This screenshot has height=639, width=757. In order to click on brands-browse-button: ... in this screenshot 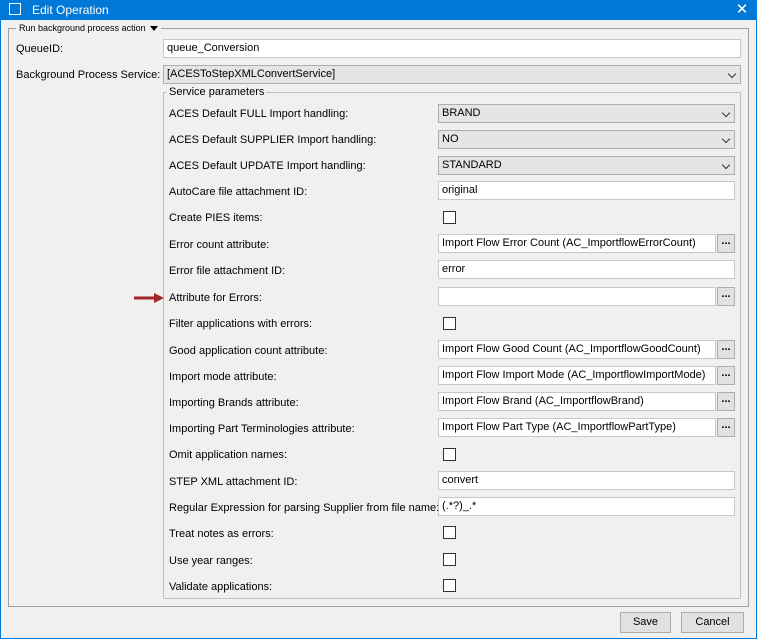, I will do `click(726, 401)`.